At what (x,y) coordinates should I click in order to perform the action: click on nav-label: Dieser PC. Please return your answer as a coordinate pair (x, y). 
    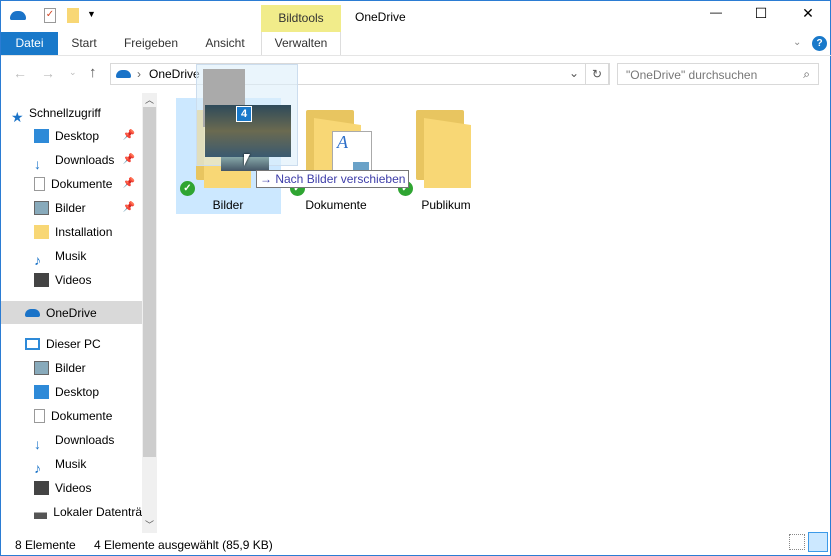
    Looking at the image, I should click on (73, 344).